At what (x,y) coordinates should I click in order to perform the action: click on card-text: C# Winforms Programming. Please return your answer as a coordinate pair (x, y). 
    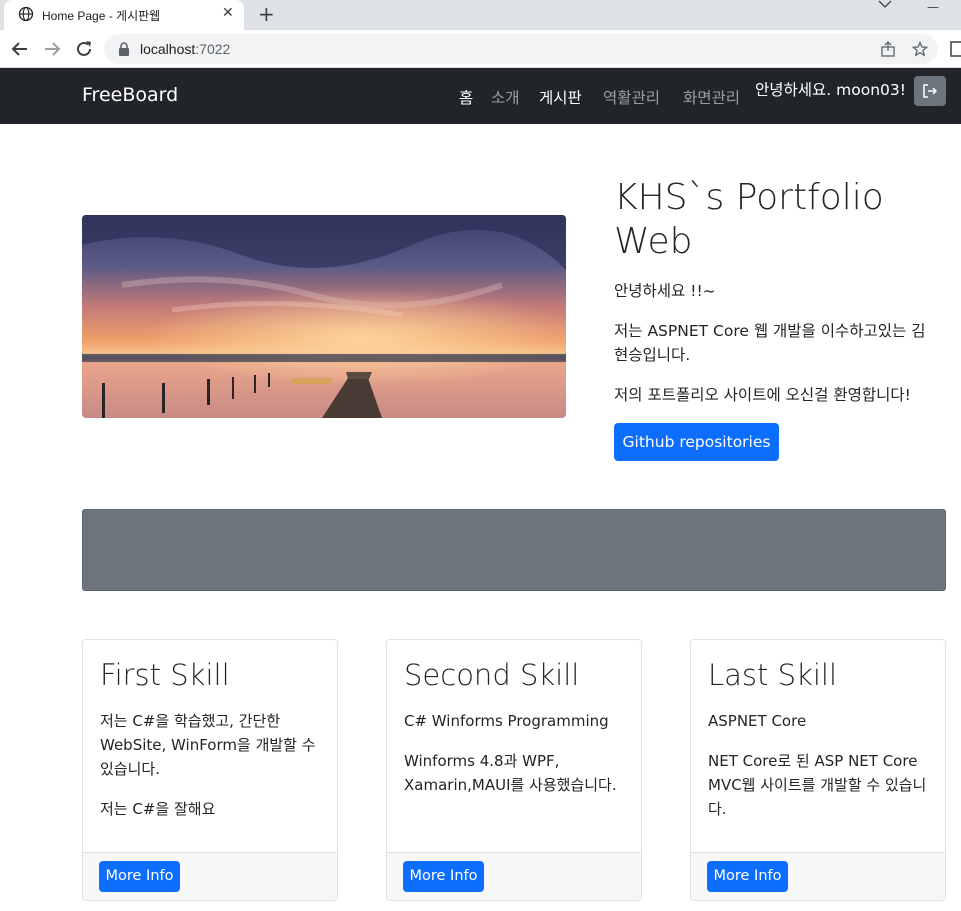
    Looking at the image, I should click on (506, 721).